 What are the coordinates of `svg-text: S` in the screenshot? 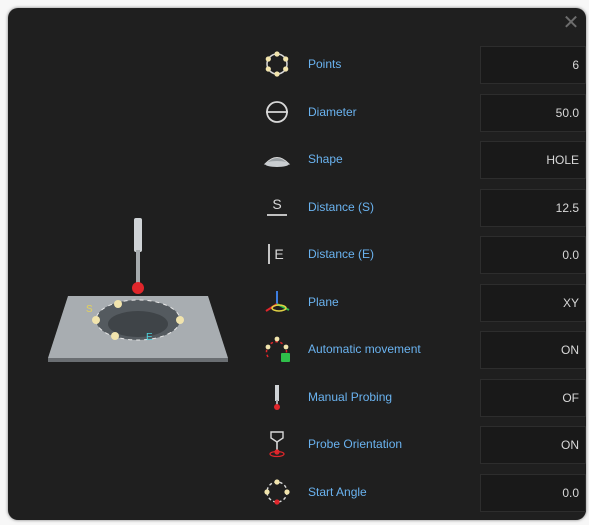 It's located at (276, 204).